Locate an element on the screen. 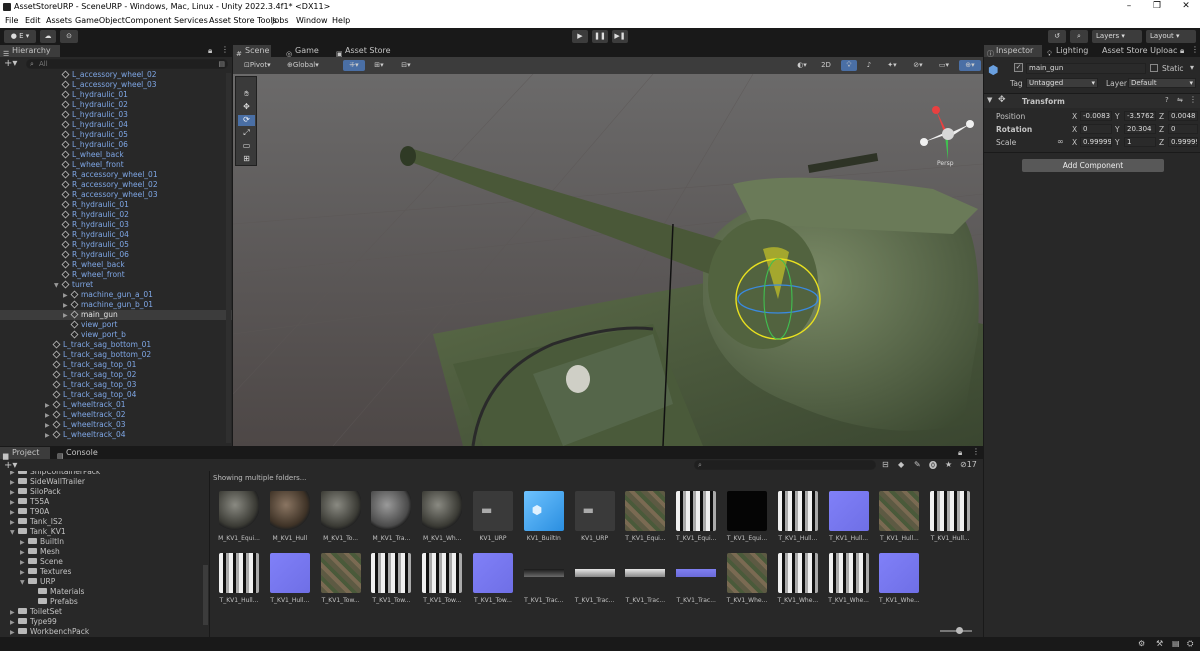 This screenshot has width=1200, height=651. search-by-label-icon: ◆ is located at coordinates (901, 464).